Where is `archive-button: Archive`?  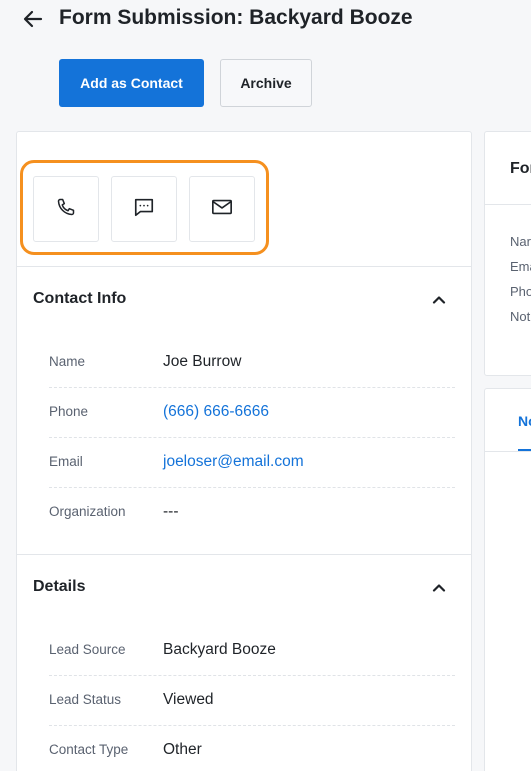 archive-button: Archive is located at coordinates (266, 83).